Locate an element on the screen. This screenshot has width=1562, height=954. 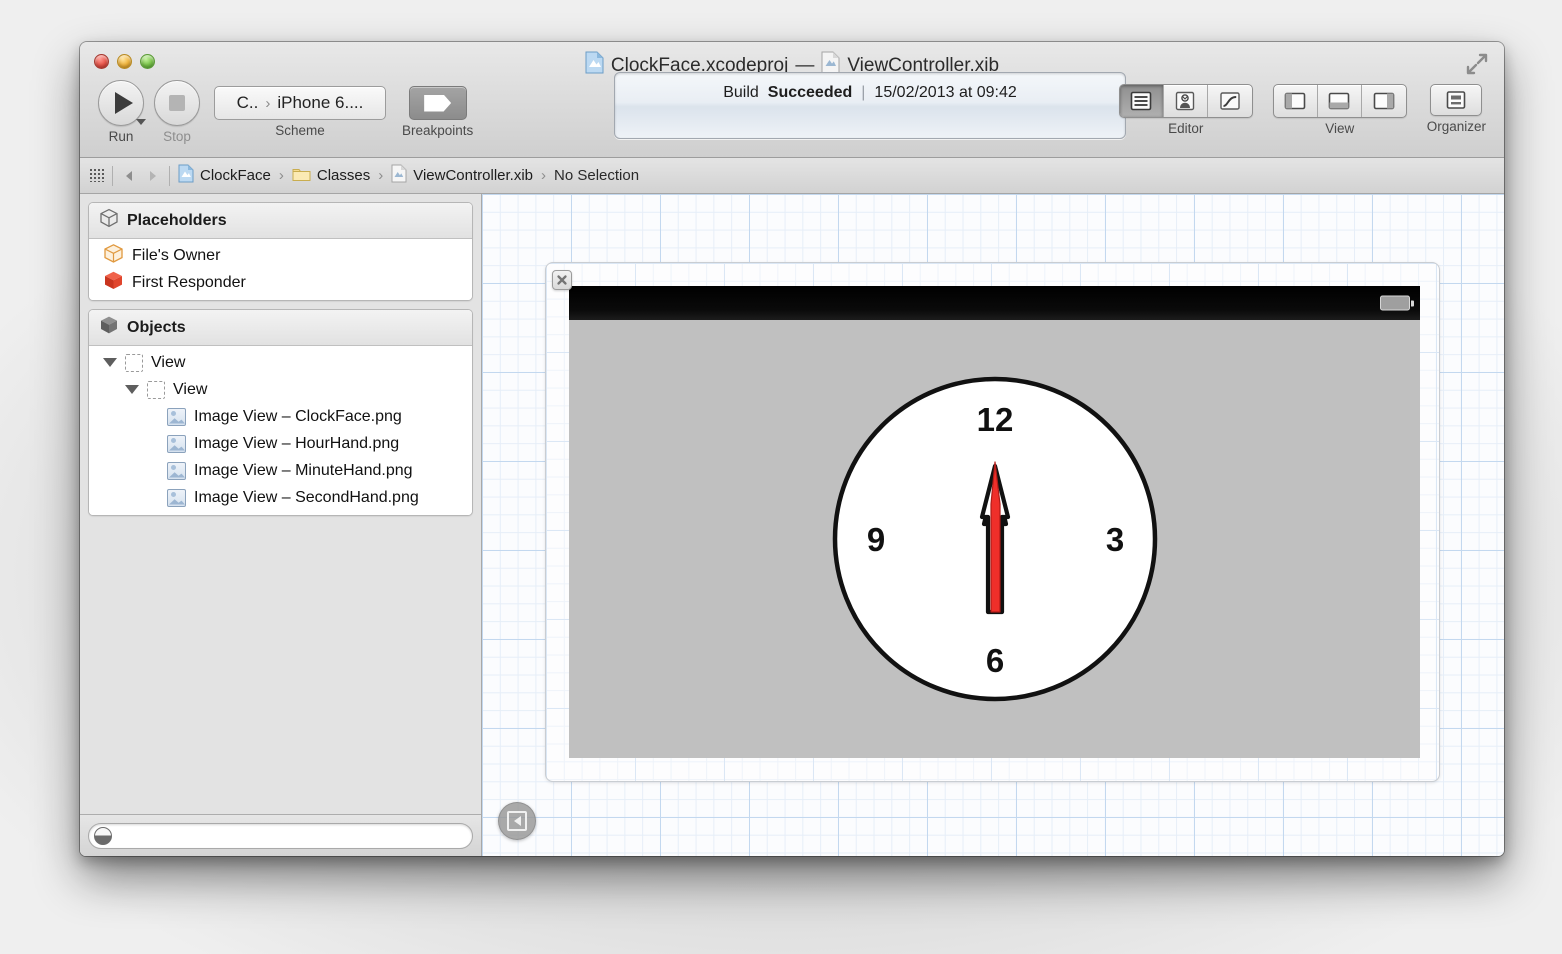
back-arrow-icon is located at coordinates (129, 176).